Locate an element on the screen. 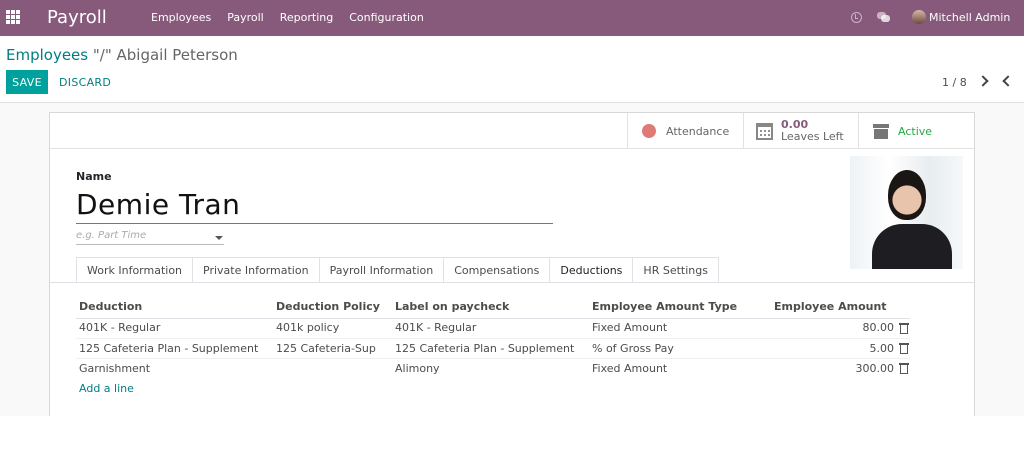  button-box-divider is located at coordinates (512, 148).